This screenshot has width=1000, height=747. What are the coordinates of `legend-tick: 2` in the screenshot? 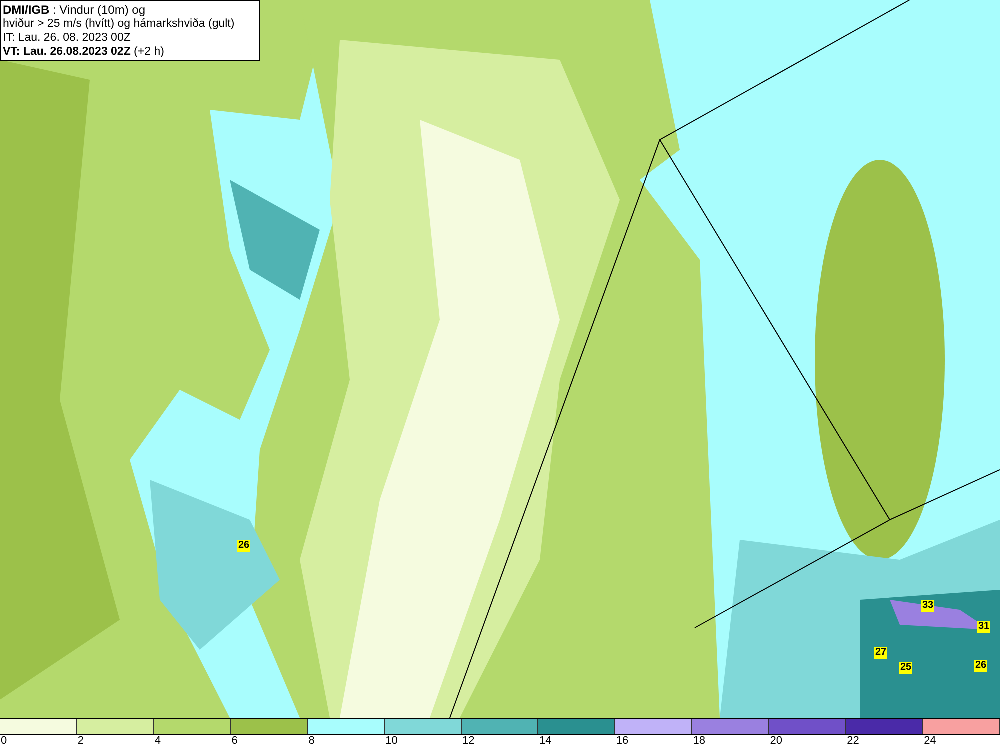 It's located at (81, 741).